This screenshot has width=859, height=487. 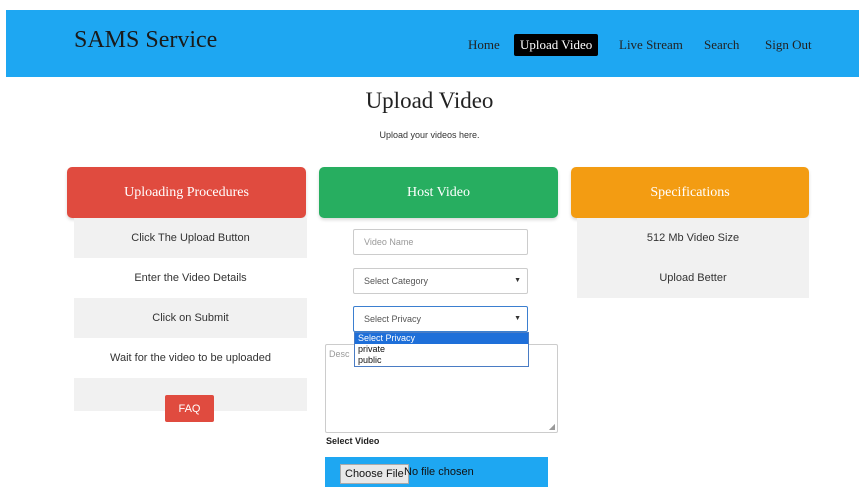 What do you see at coordinates (190, 358) in the screenshot?
I see `procedure-step: Wait for the video to be uploaded` at bounding box center [190, 358].